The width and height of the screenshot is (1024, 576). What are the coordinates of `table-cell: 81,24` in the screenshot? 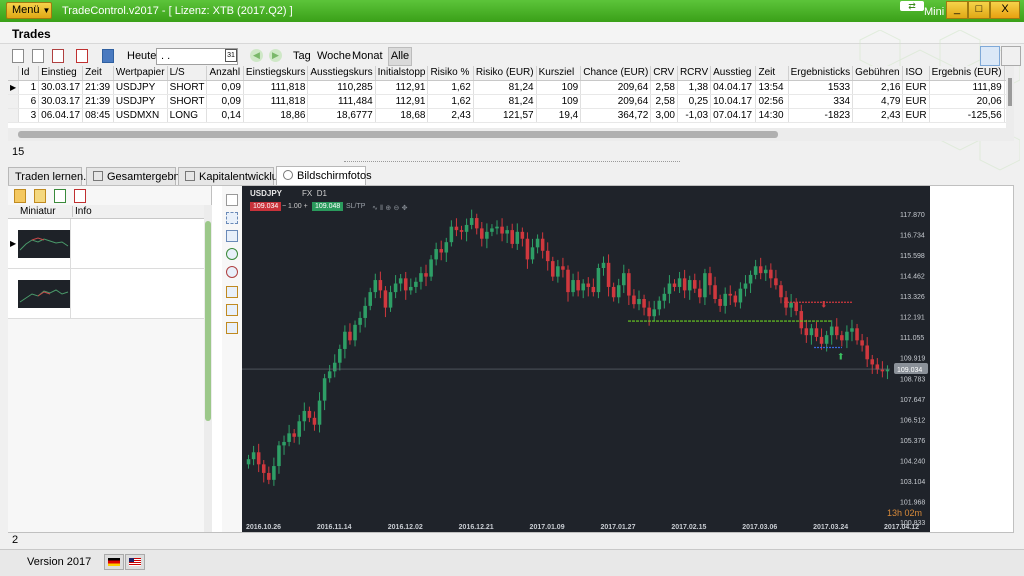 It's located at (505, 87).